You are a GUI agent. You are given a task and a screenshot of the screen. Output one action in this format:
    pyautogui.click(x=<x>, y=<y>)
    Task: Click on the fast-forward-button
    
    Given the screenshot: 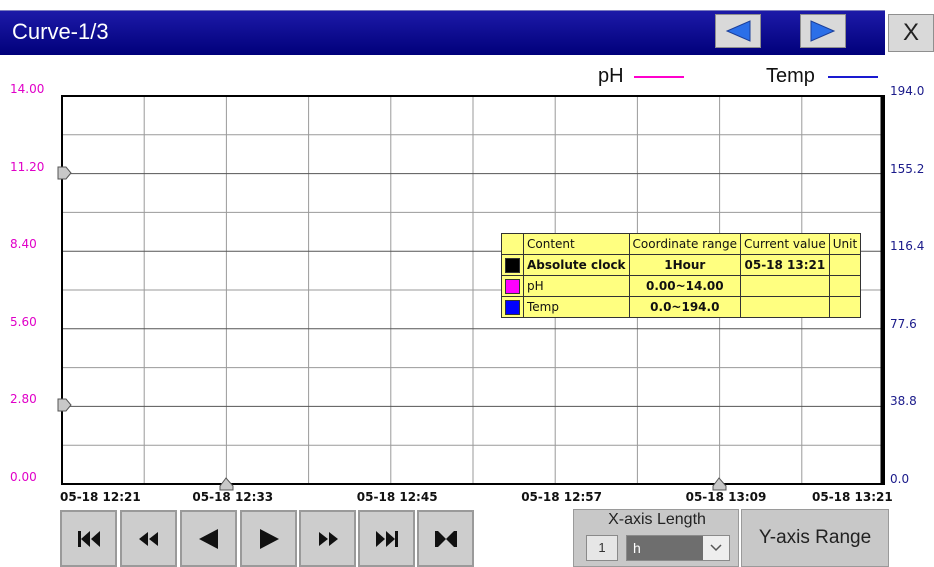 What is the action you would take?
    pyautogui.click(x=327, y=538)
    